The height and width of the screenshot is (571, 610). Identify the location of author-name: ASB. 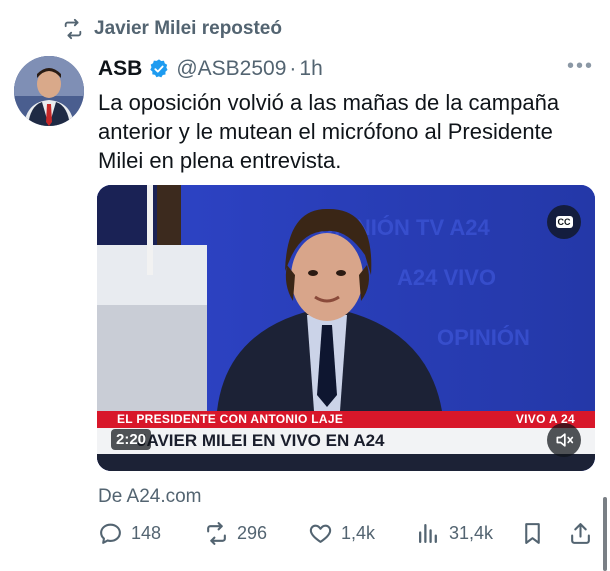
(120, 69).